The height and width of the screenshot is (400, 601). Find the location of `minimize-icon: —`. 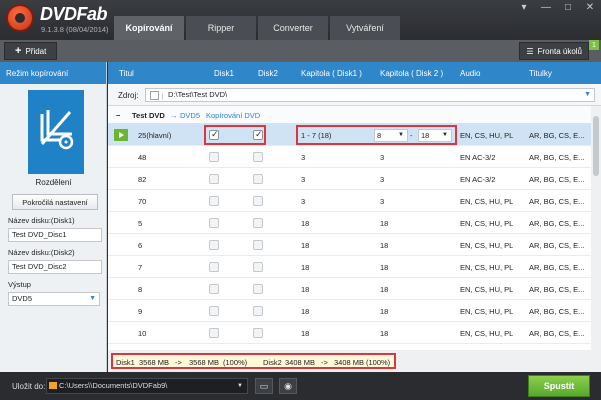

minimize-icon: — is located at coordinates (546, 7).